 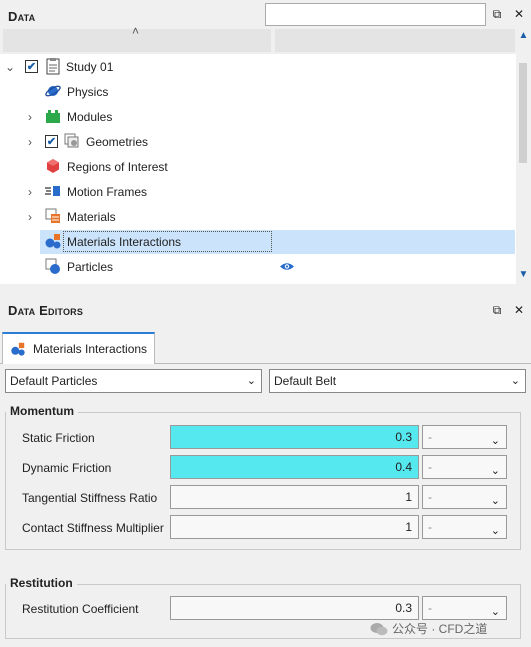 I want to click on contact-stiffness-multiplier-input: 1, so click(x=294, y=527).